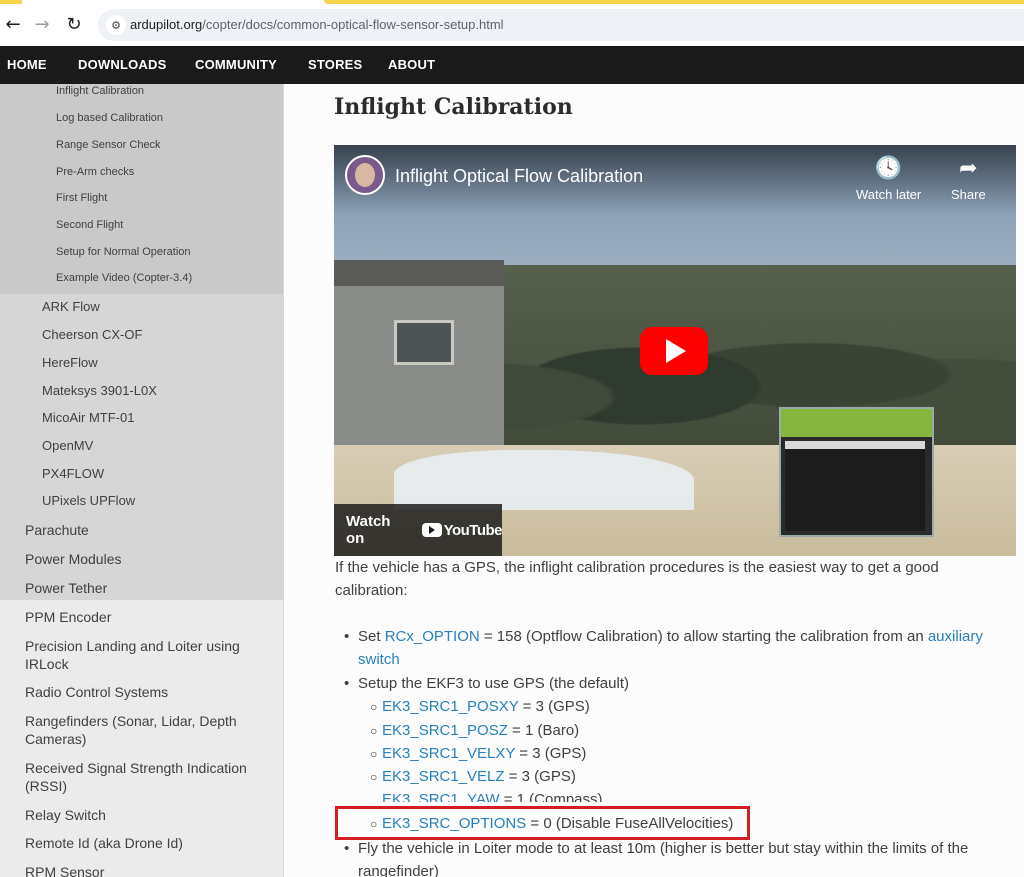  Describe the element at coordinates (145, 617) in the screenshot. I see `sidebar-item-ppm-encoder: PPM Encoder` at that location.